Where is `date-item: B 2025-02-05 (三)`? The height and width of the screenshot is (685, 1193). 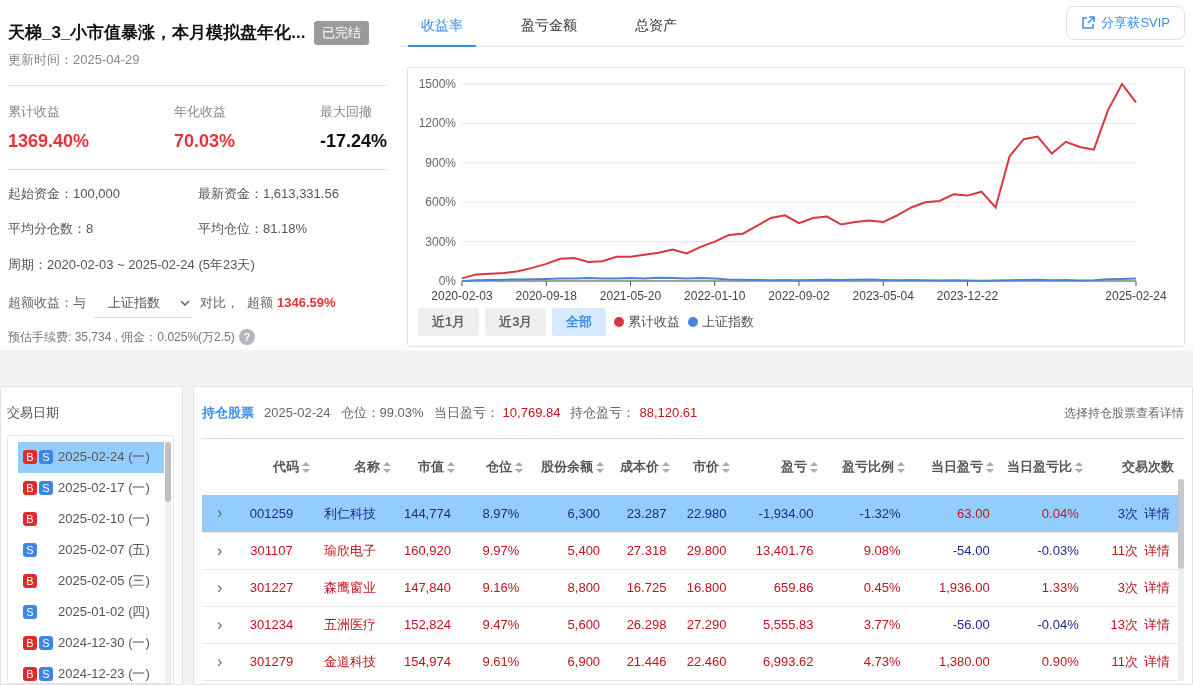 date-item: B 2025-02-05 (三) is located at coordinates (91, 581).